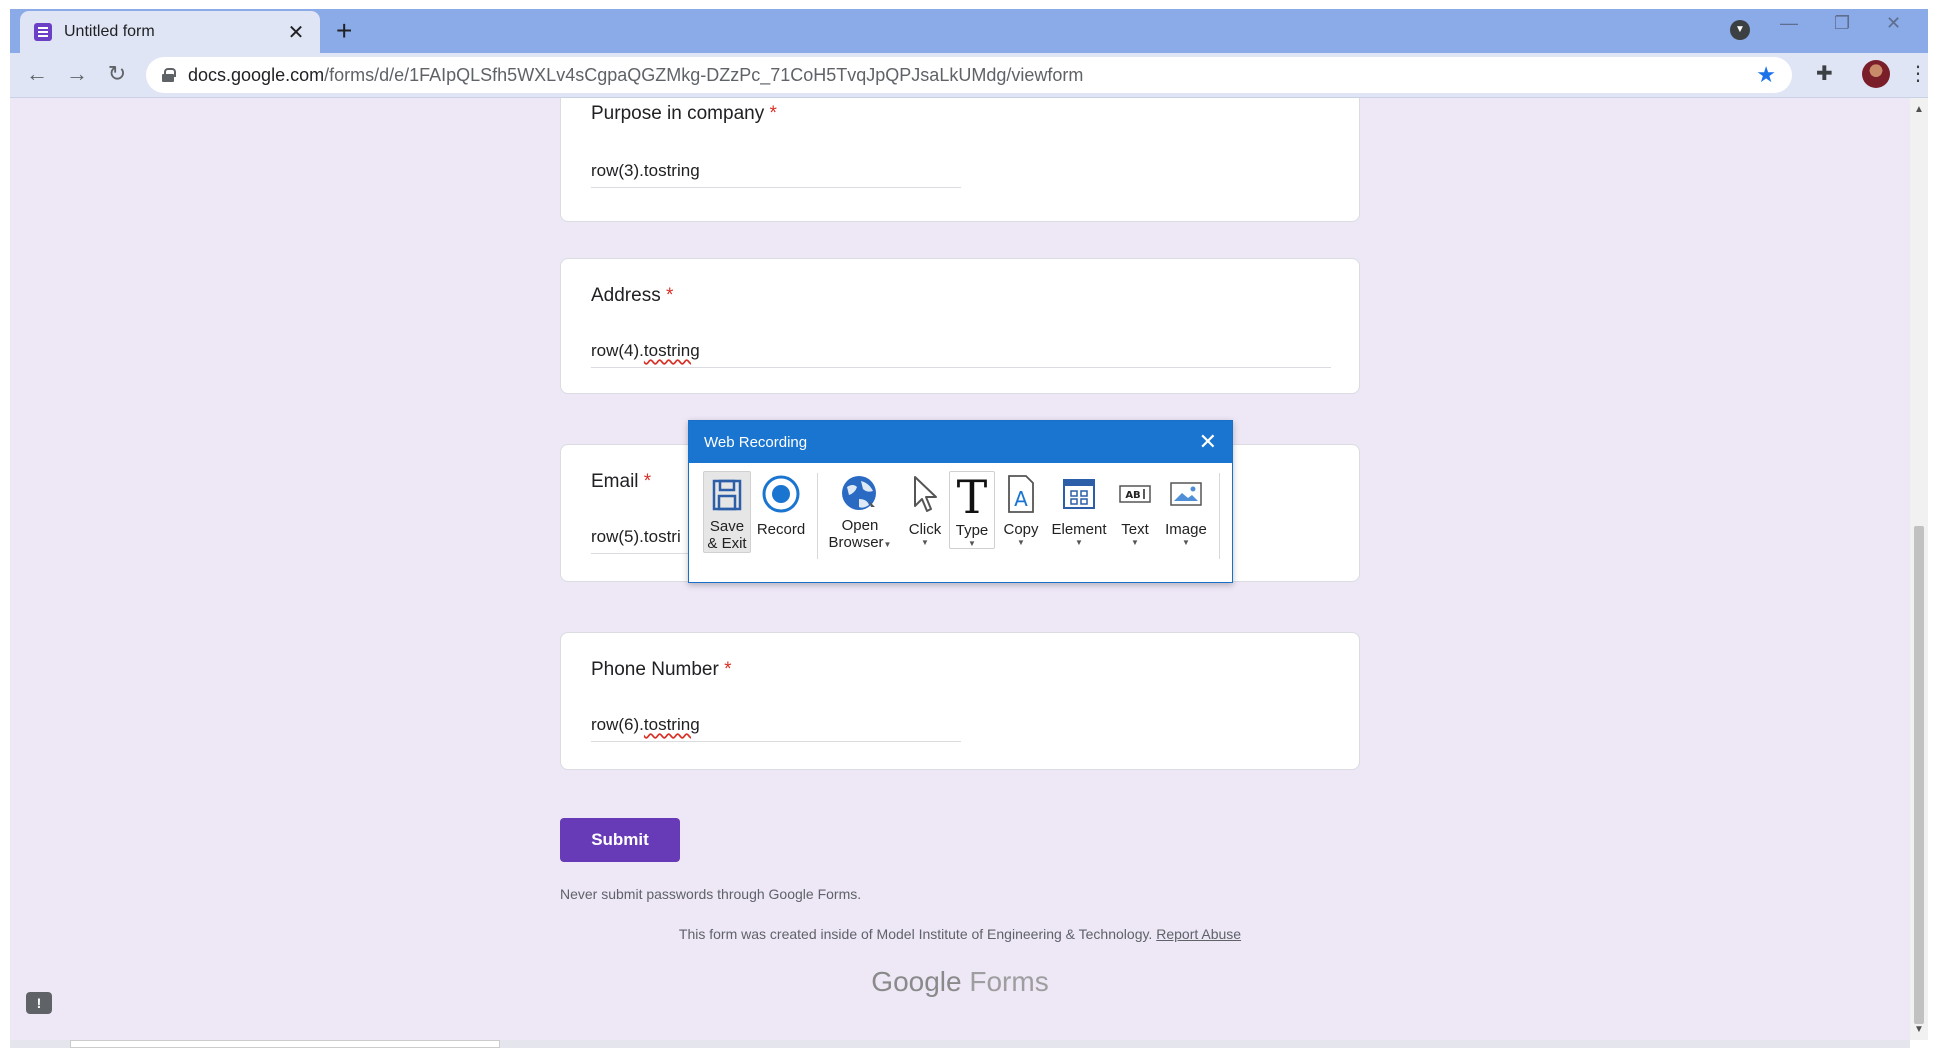 The image size is (1938, 1048). What do you see at coordinates (960, 326) in the screenshot?
I see `question-card: Address * row(4).tostring` at bounding box center [960, 326].